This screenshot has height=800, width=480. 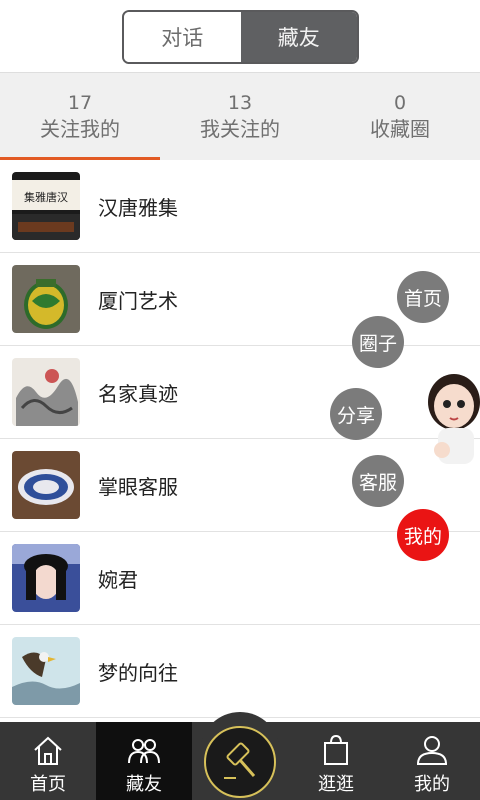 I want to click on nav-mine: 我的, so click(x=432, y=761).